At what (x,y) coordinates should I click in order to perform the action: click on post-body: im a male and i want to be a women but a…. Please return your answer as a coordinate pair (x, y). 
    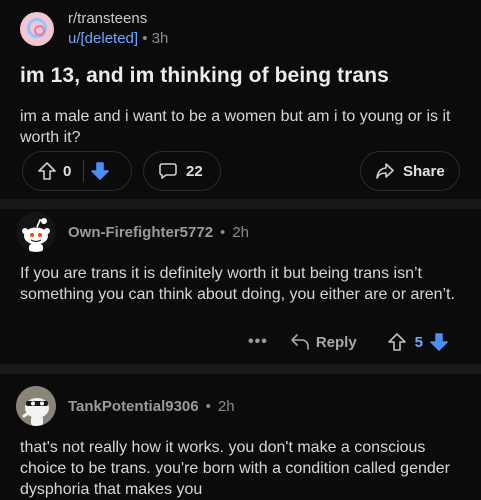
    Looking at the image, I should click on (235, 127).